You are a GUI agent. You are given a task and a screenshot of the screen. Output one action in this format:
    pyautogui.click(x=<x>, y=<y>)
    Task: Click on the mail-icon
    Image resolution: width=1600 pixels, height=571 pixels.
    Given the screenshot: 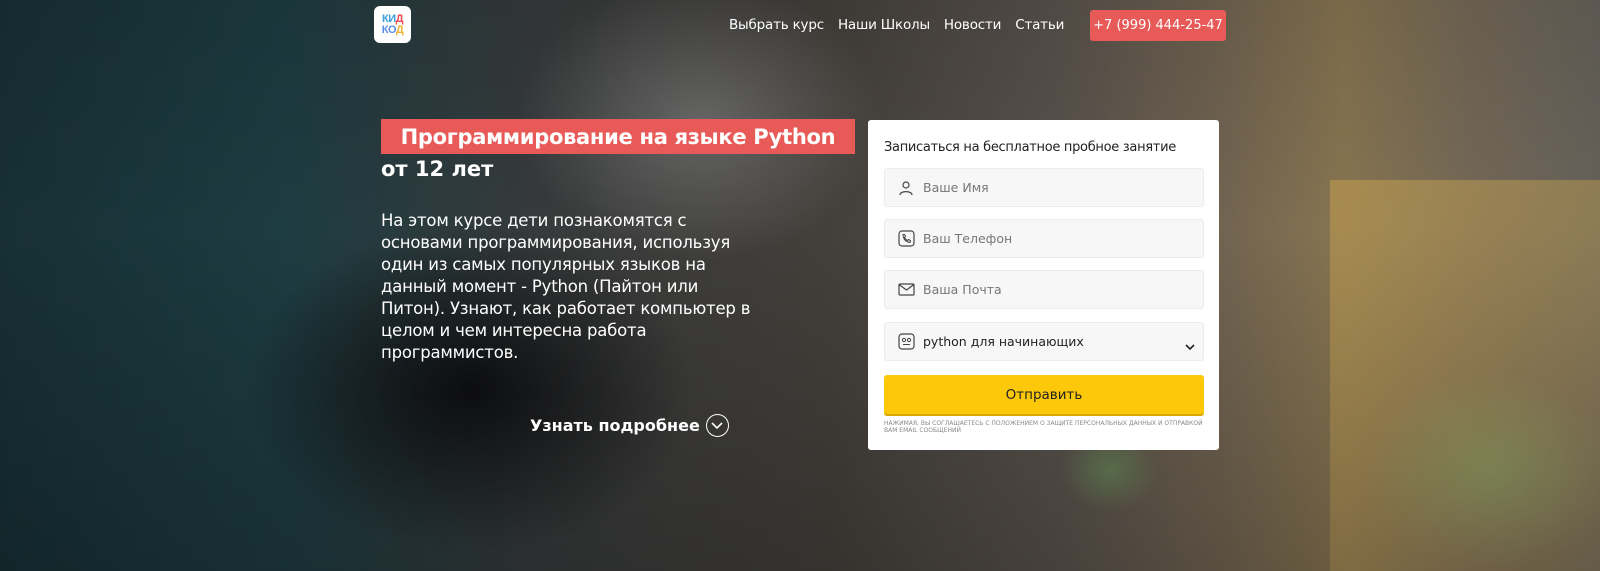 What is the action you would take?
    pyautogui.click(x=906, y=290)
    